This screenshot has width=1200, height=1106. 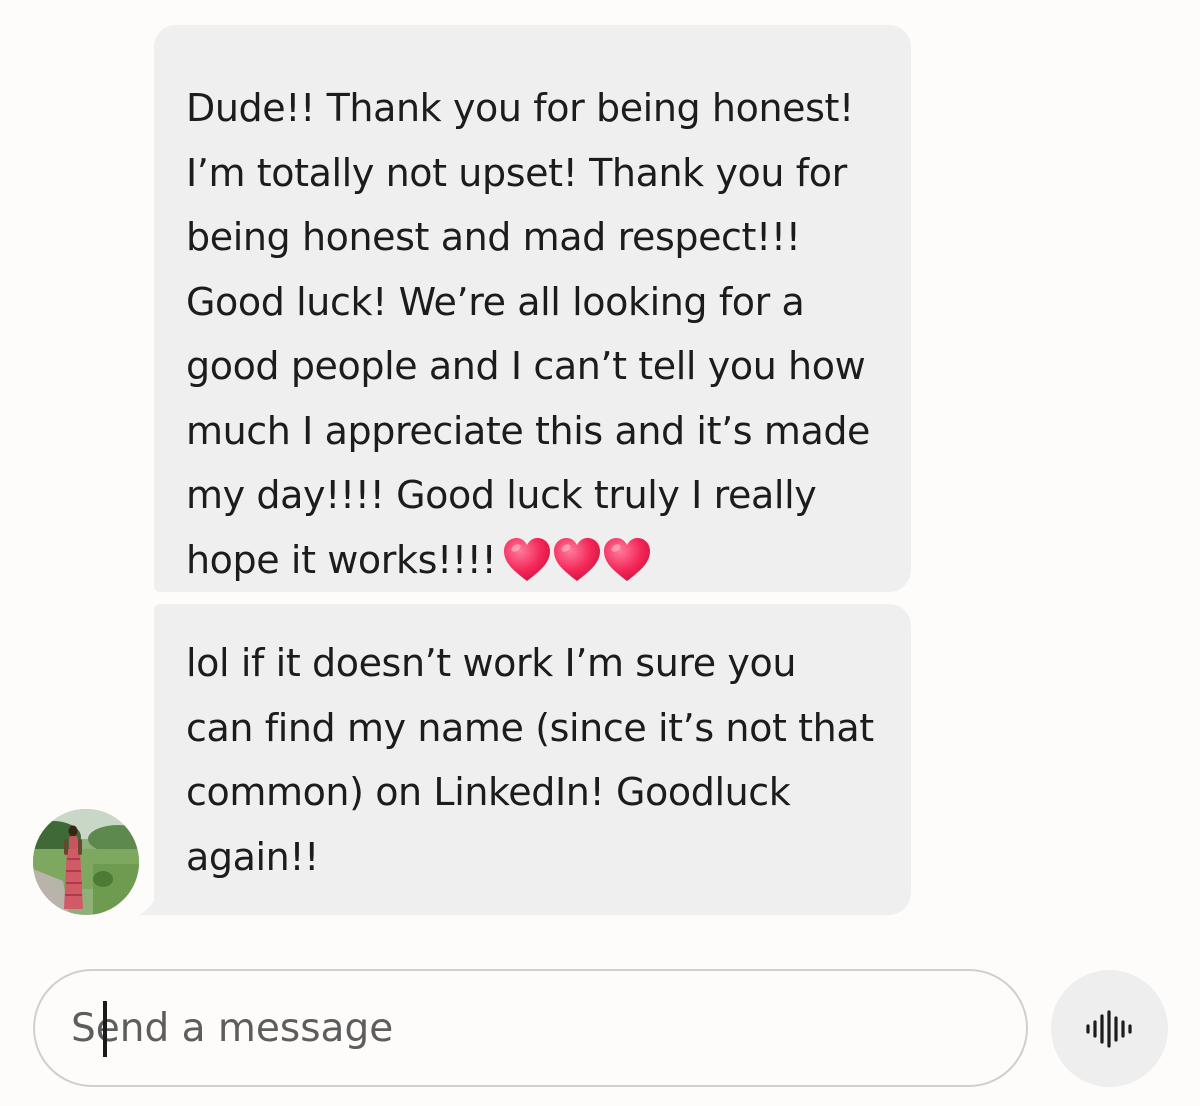 I want to click on message-line: Good luck! We’re all looking for a, so click(x=495, y=301).